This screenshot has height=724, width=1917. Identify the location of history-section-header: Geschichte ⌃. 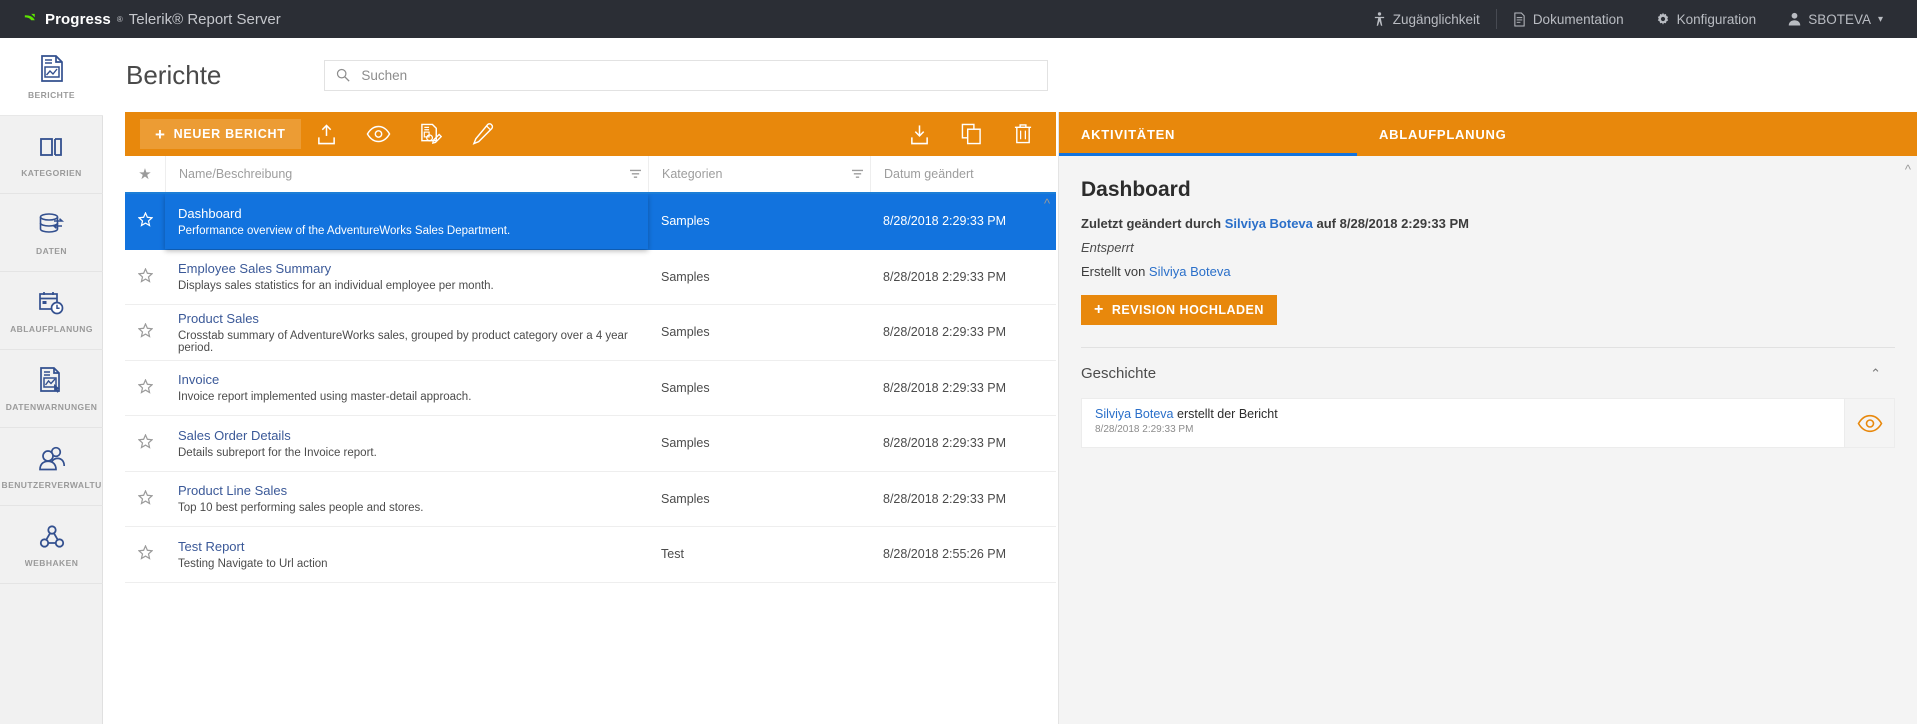
(1488, 364).